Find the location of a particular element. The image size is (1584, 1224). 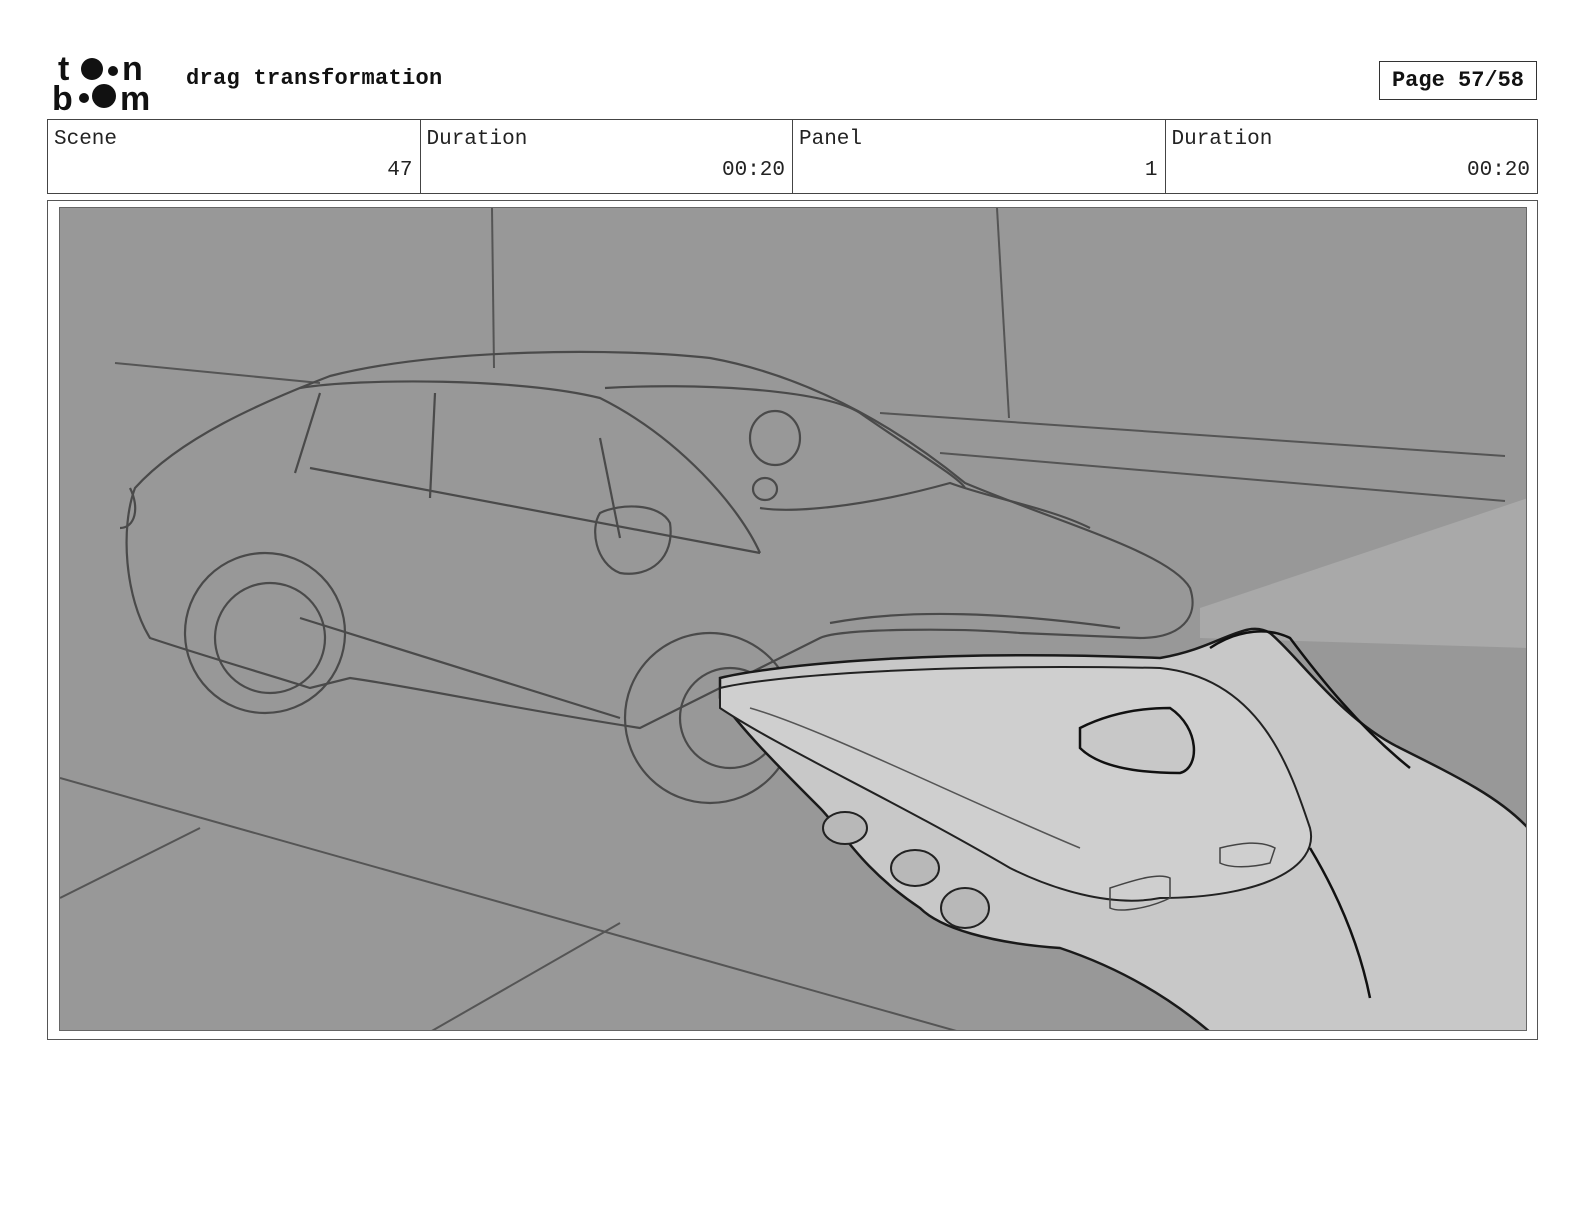

scene-value: 47 is located at coordinates (400, 170).